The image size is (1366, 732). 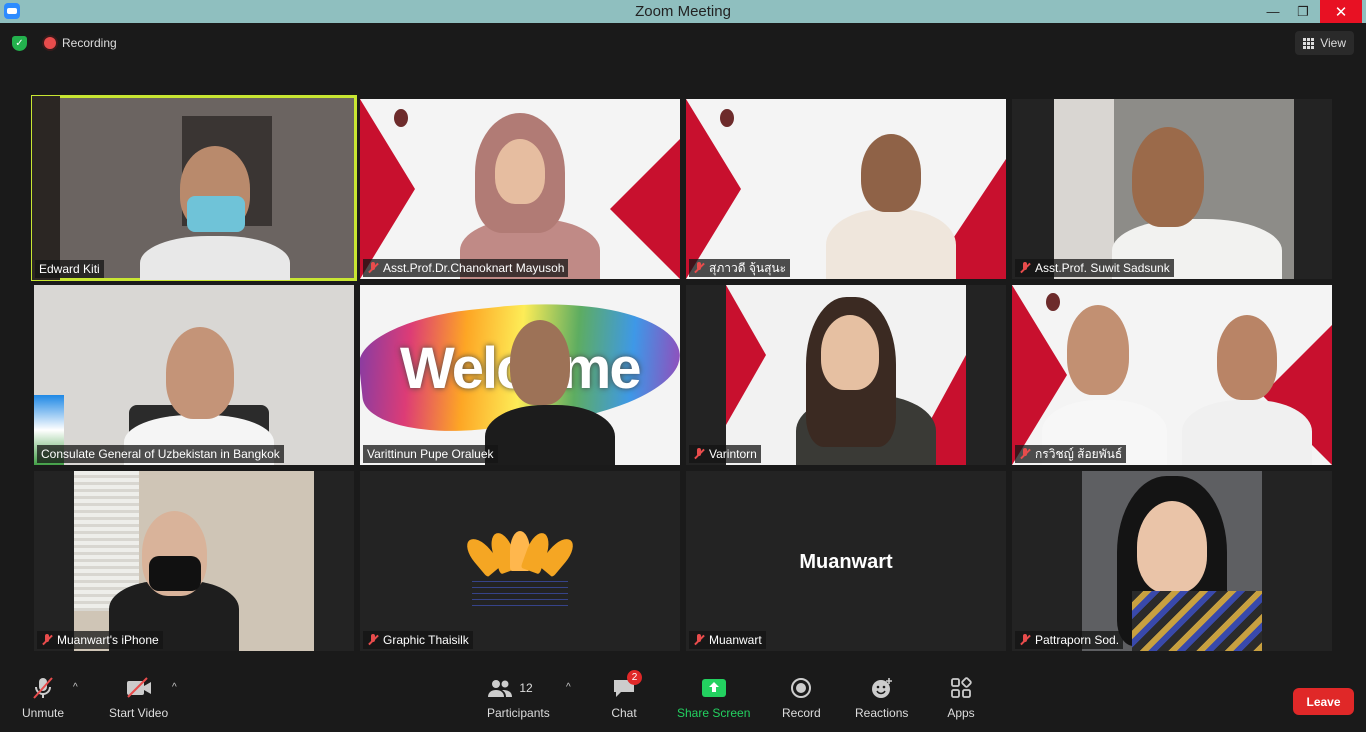 What do you see at coordinates (139, 688) in the screenshot?
I see `video-off-icon` at bounding box center [139, 688].